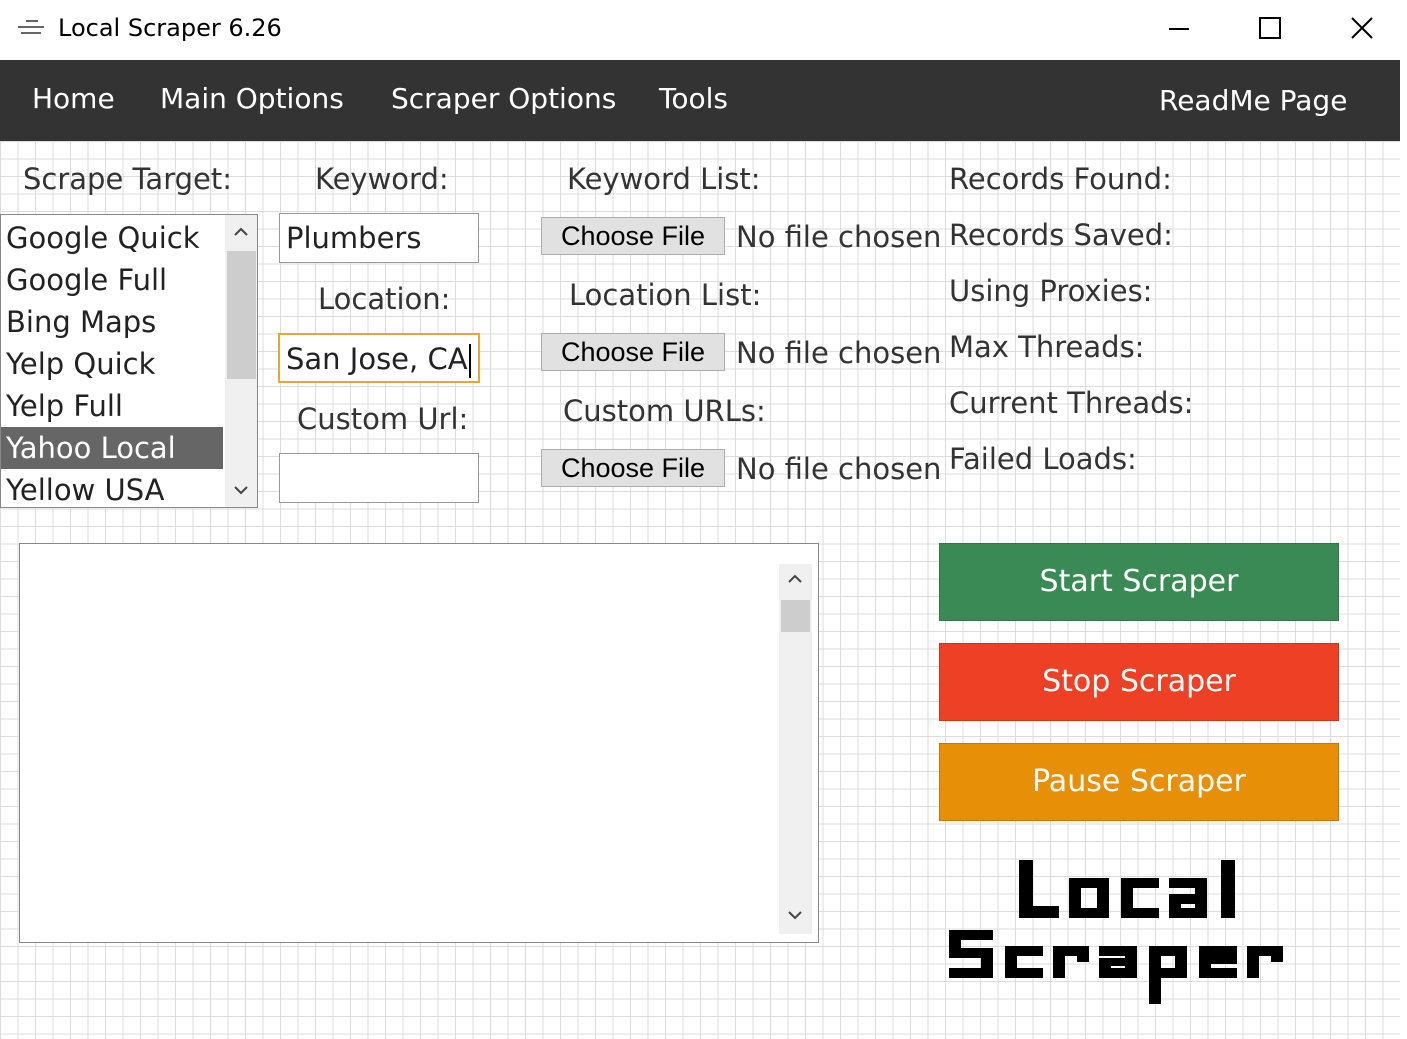  Describe the element at coordinates (1060, 179) in the screenshot. I see `records-found-label: Records Found:` at that location.